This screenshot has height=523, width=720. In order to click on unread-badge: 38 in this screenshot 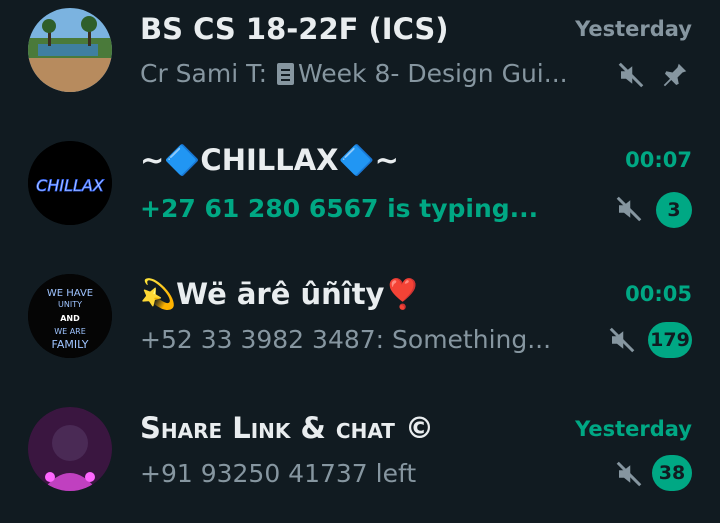, I will do `click(672, 473)`.